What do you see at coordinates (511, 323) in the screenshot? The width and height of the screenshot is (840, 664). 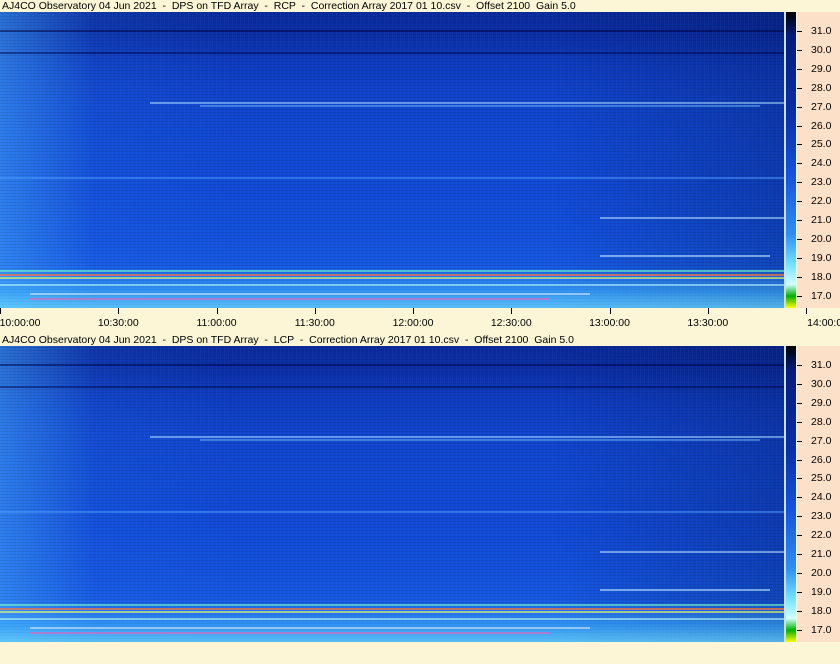 I see `time-tick-label: 12:30:00` at bounding box center [511, 323].